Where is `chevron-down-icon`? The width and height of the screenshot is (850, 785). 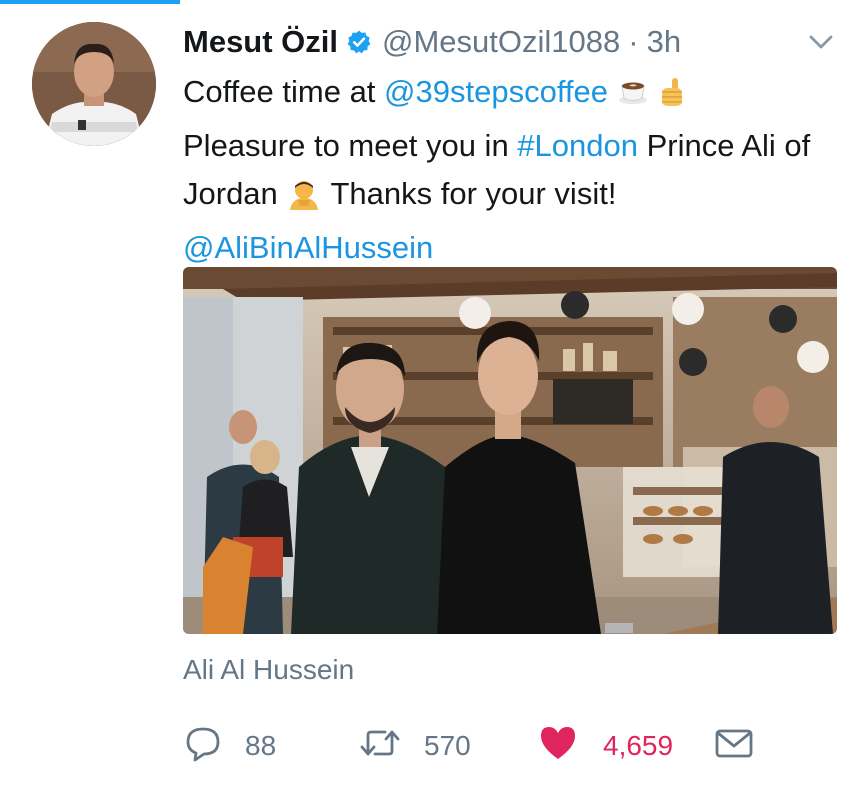 chevron-down-icon is located at coordinates (821, 42).